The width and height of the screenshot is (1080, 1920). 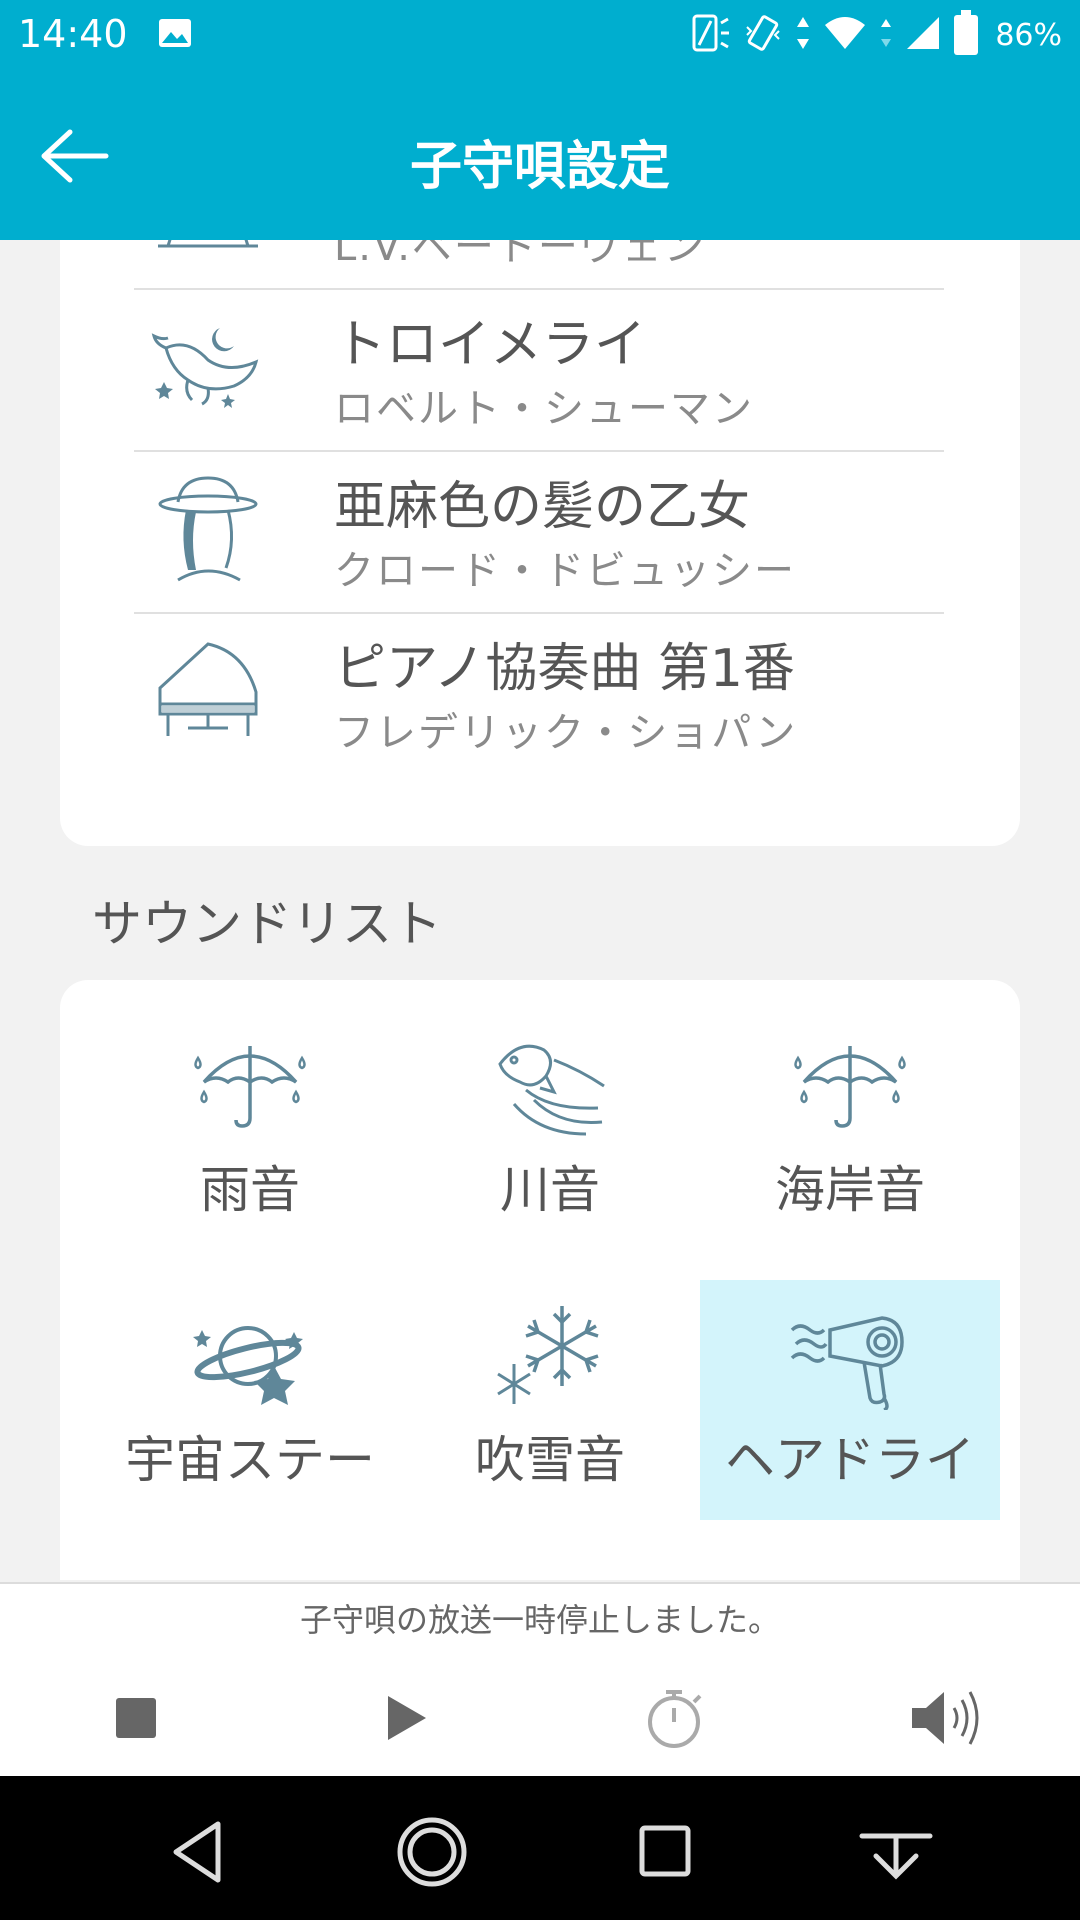 I want to click on signal-arrows-icon, so click(x=886, y=35).